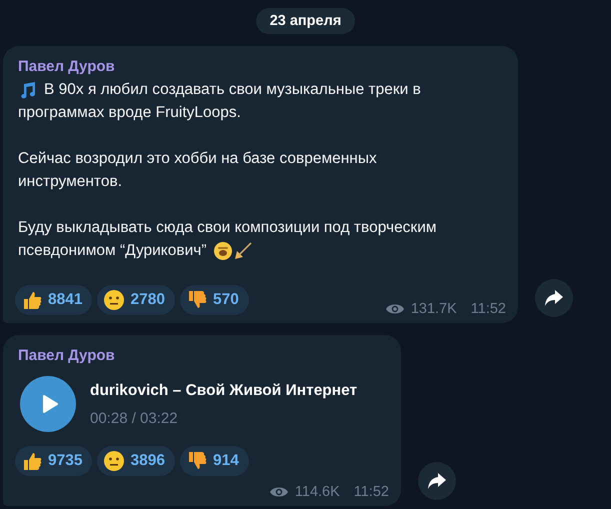 Image resolution: width=611 pixels, height=509 pixels. I want to click on track-title: durikovich – Свой Живой Интернет, so click(224, 391).